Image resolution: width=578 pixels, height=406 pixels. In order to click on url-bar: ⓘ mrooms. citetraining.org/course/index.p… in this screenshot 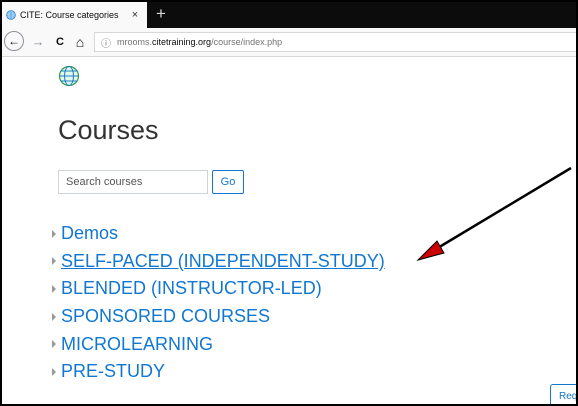, I will do `click(335, 42)`.